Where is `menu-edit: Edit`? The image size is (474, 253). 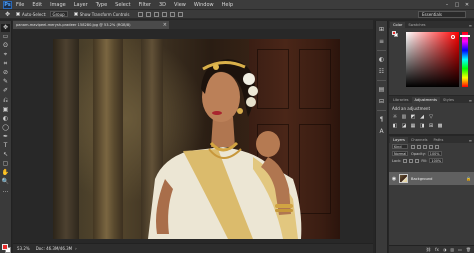 menu-edit: Edit is located at coordinates (37, 5).